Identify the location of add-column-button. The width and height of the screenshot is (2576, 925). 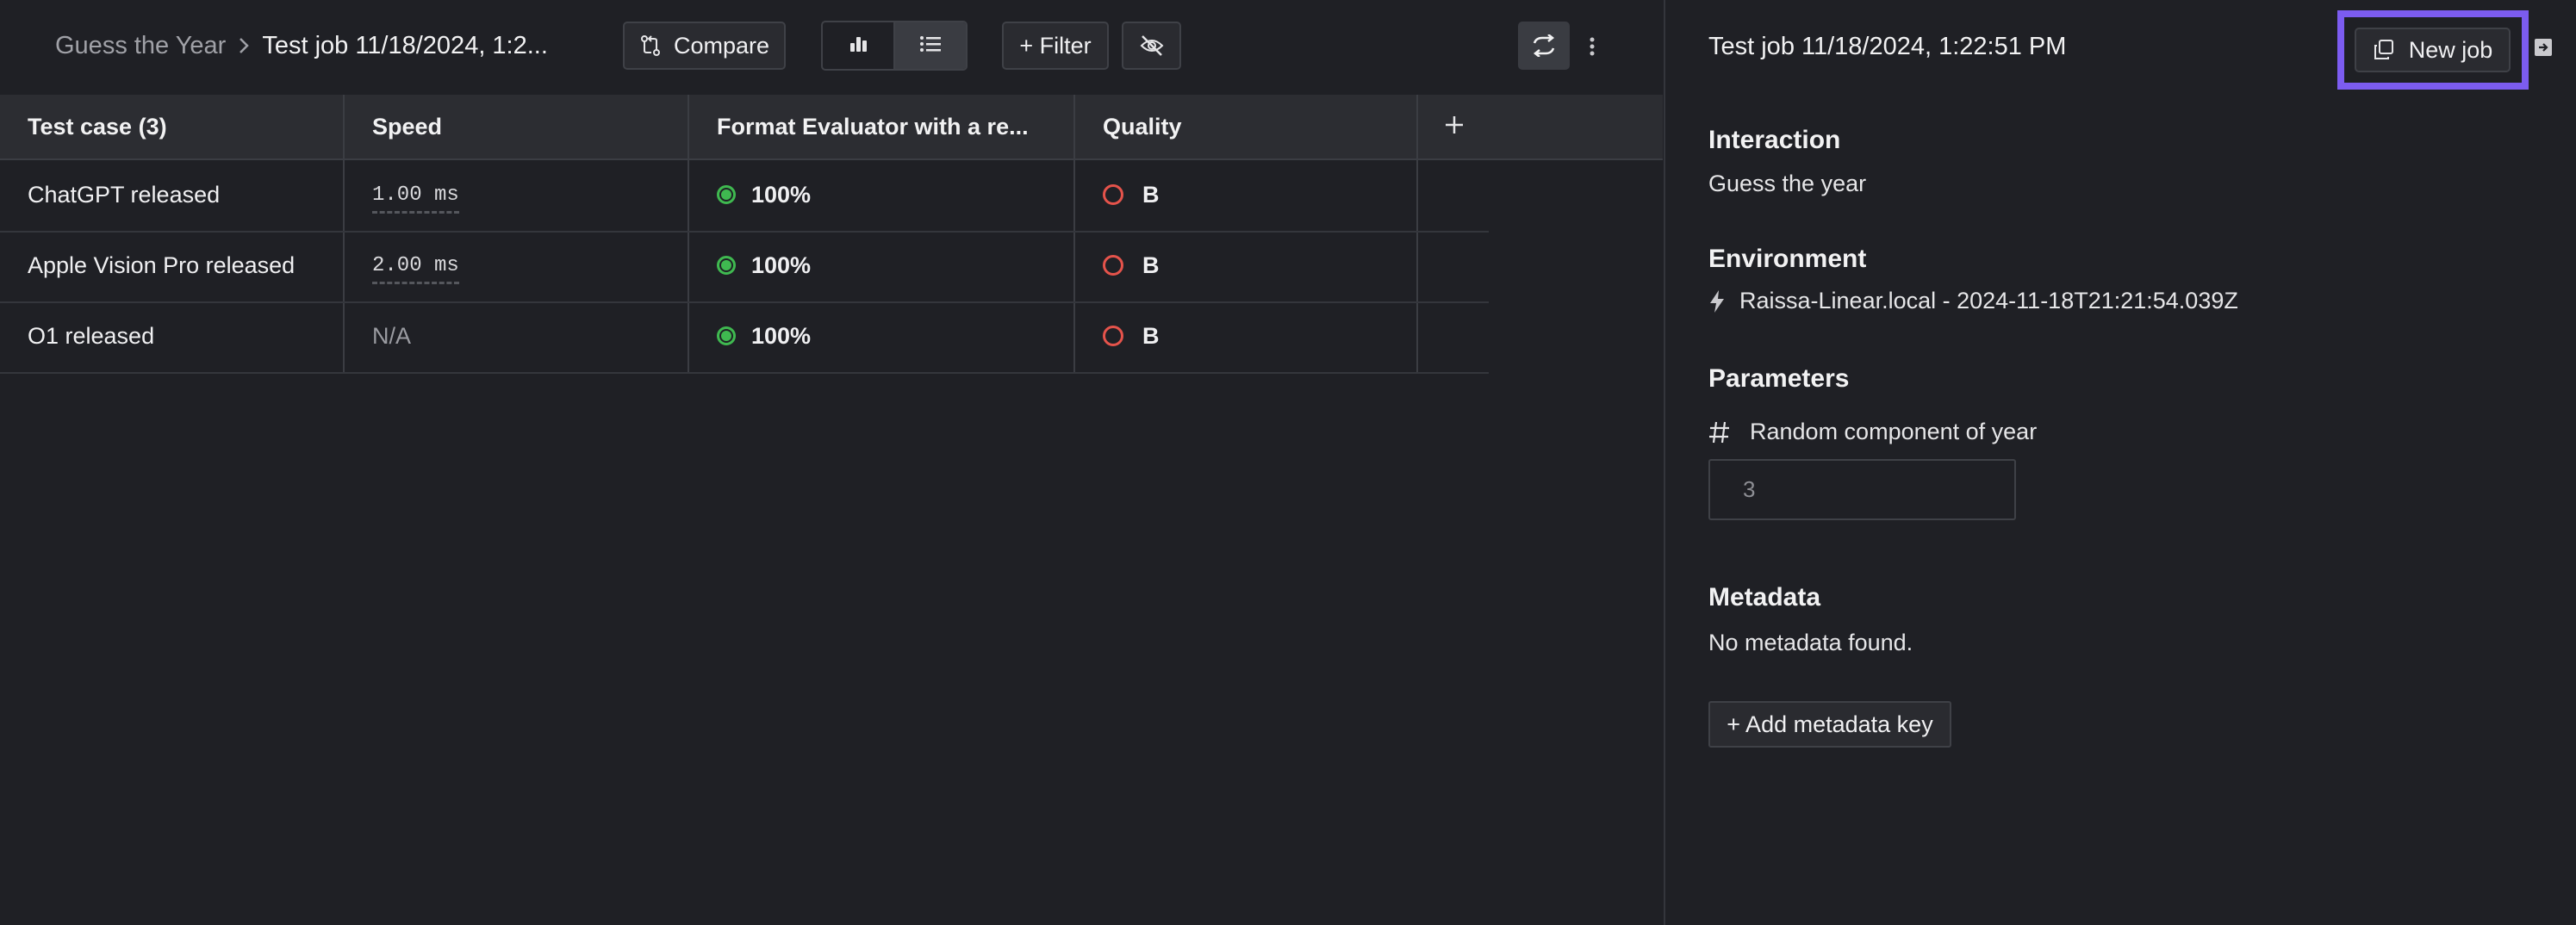
(1454, 126).